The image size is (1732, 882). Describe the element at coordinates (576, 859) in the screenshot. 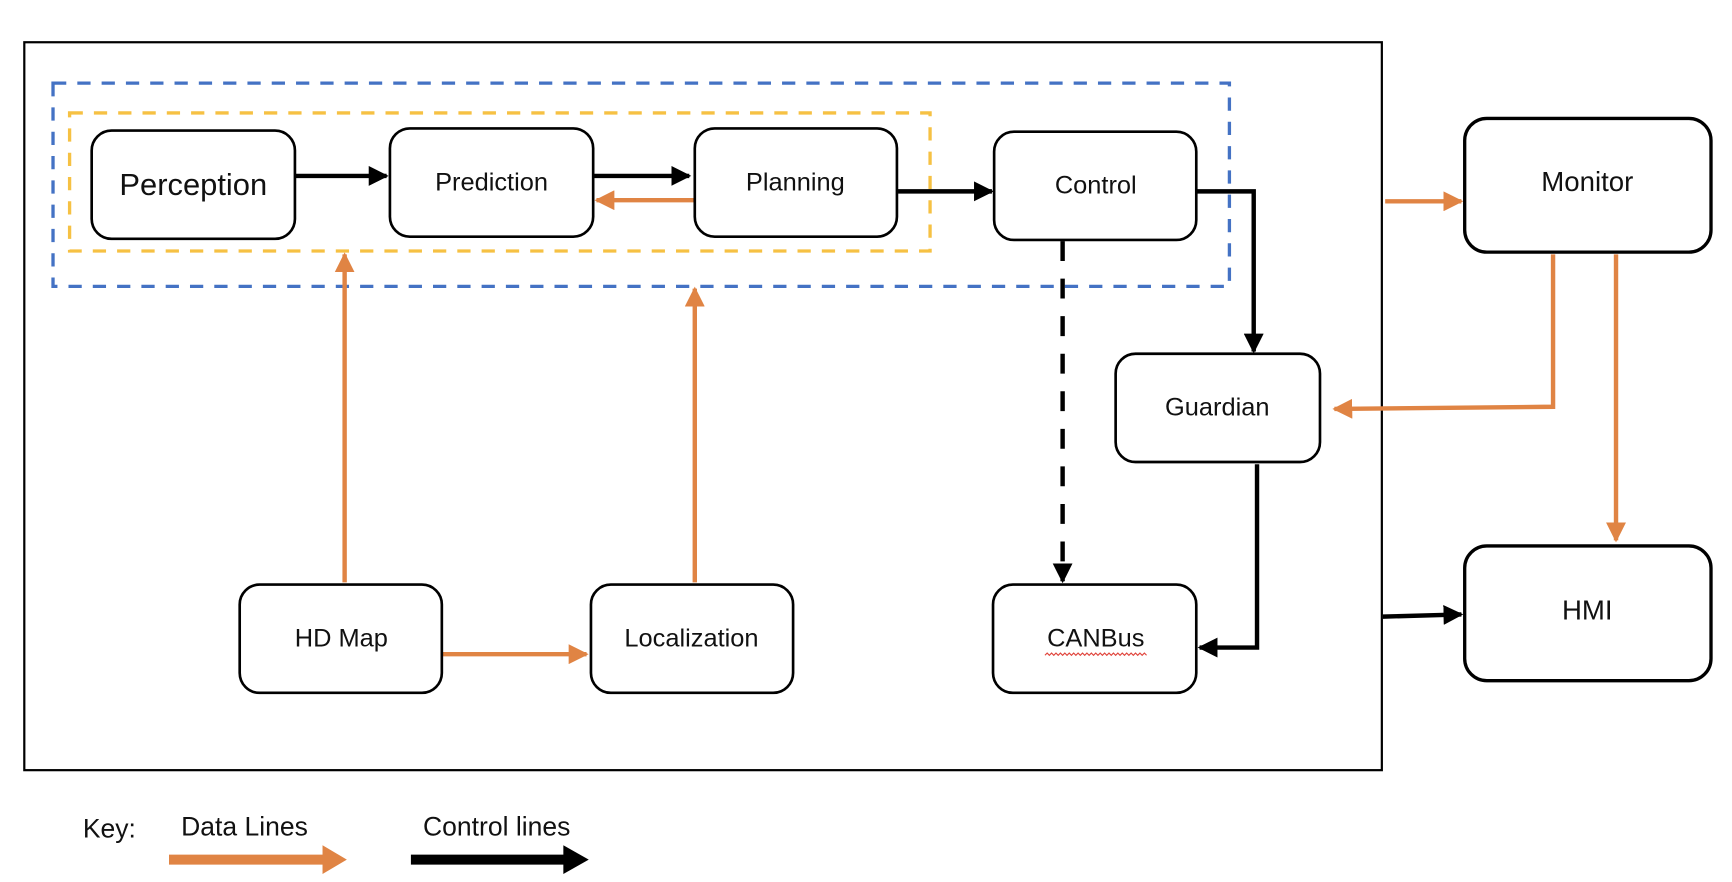

I see `legend-control-arrowhead` at that location.